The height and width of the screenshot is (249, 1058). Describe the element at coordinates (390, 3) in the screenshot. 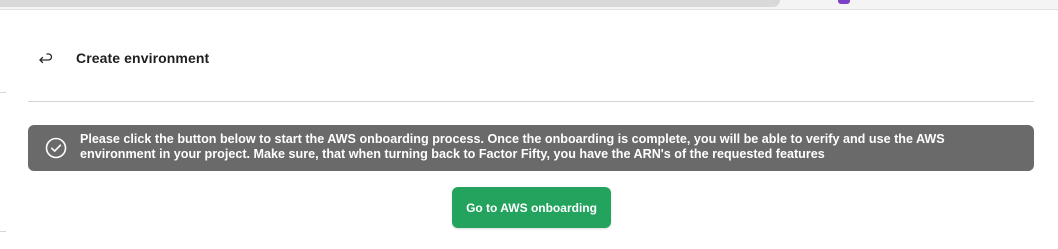

I see `browser-scrollbar` at that location.